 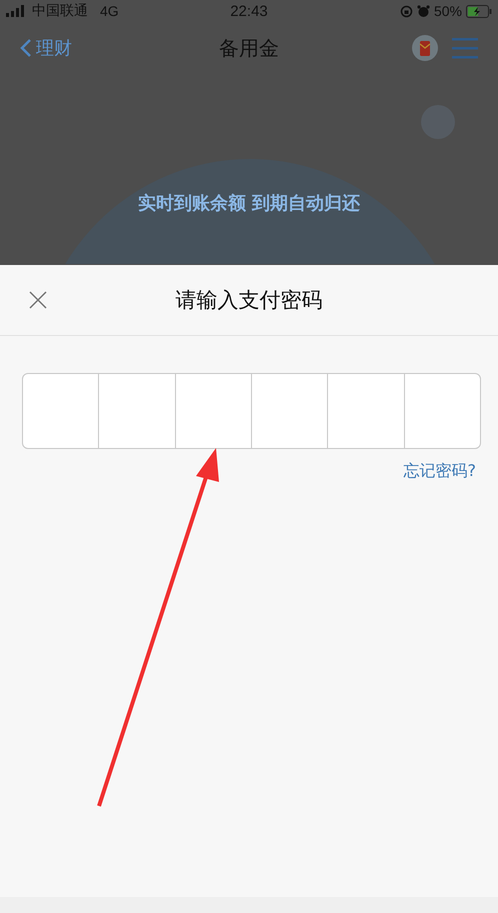 What do you see at coordinates (440, 471) in the screenshot?
I see `forgot-password-link: 忘记密码?` at bounding box center [440, 471].